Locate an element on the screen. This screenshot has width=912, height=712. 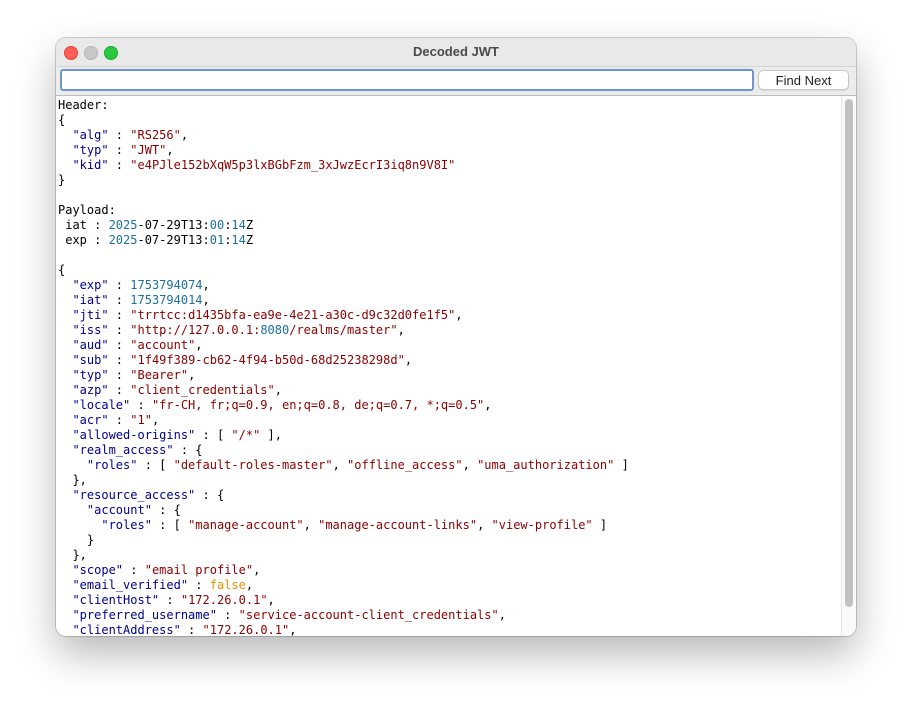
json-key: "sub" is located at coordinates (90, 360).